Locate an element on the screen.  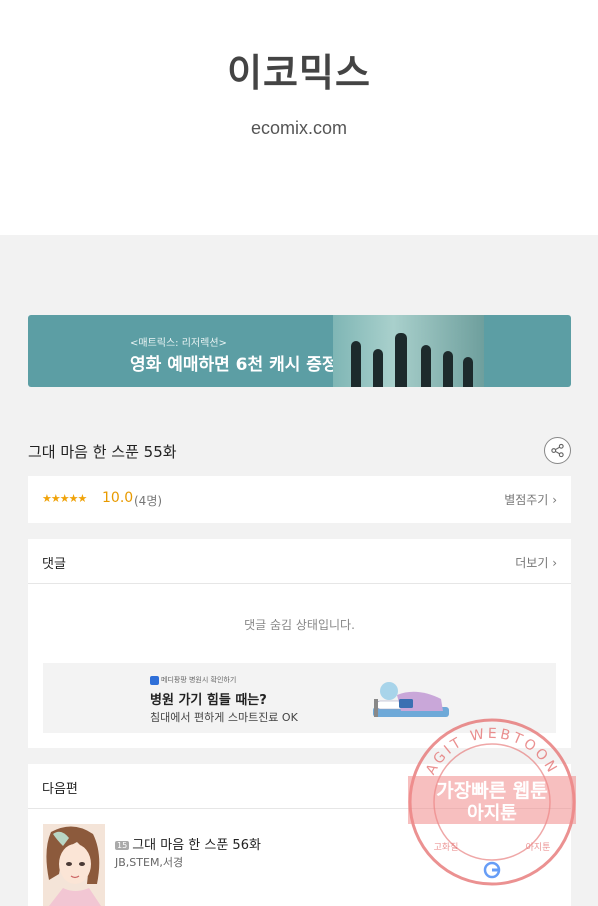
ad-title: 병원 가기 힘들 때는? is located at coordinates (208, 700).